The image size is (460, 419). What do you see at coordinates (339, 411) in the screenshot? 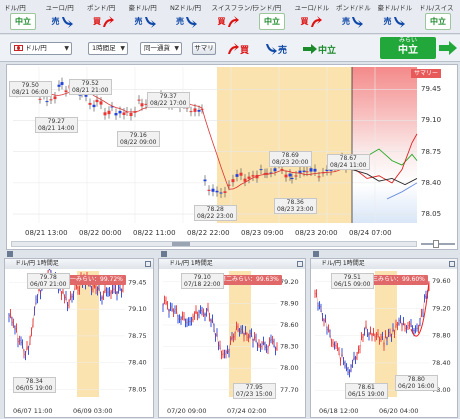
I see `x-tick-label: 06/18 12:00` at bounding box center [339, 411].